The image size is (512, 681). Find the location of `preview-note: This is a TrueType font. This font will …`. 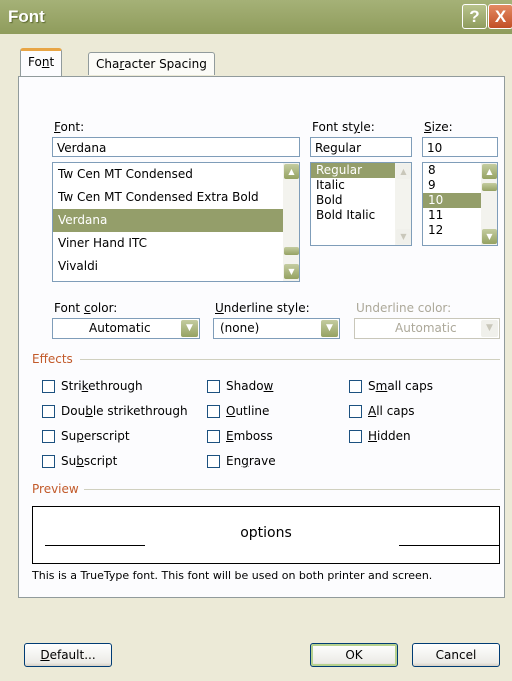

preview-note: This is a TrueType font. This font will … is located at coordinates (232, 575).